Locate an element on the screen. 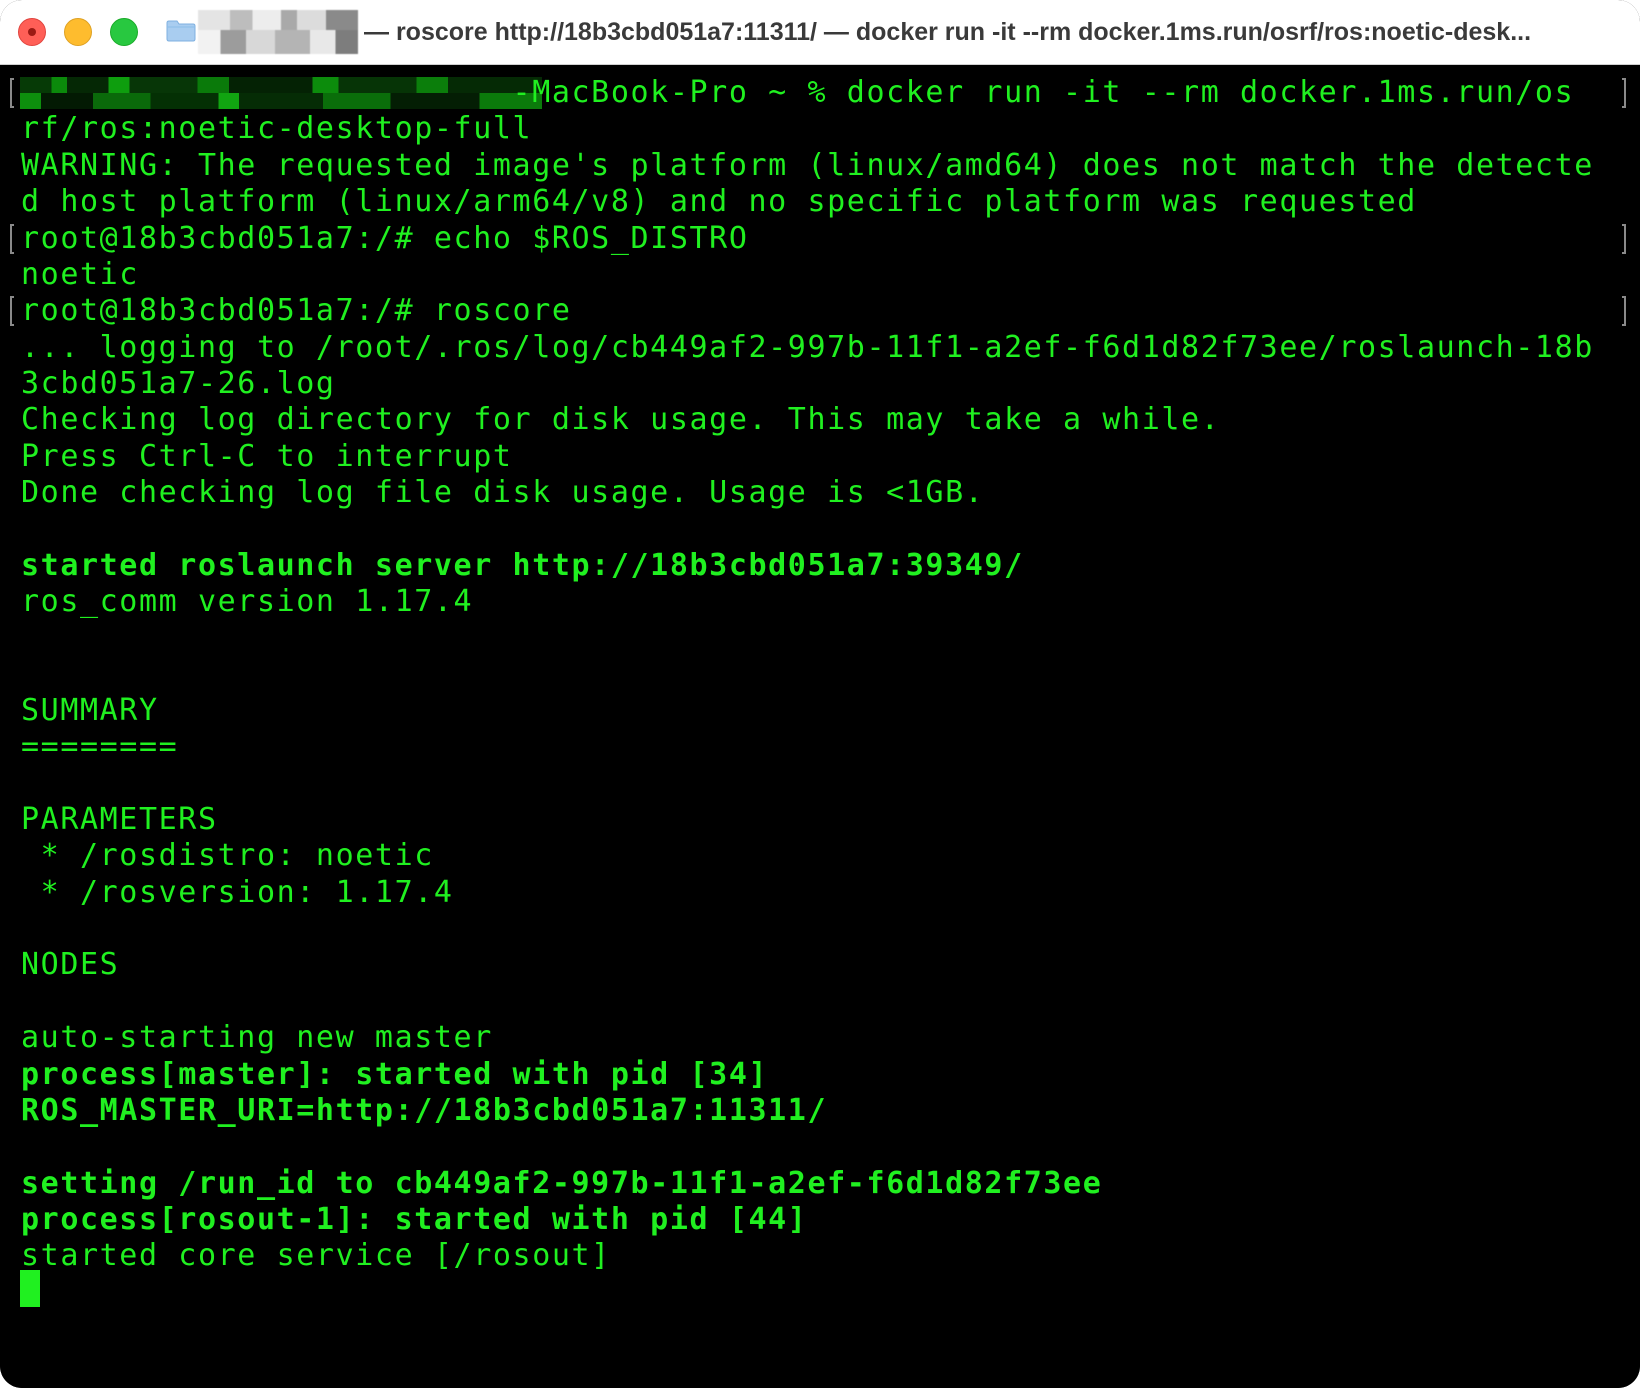 The image size is (1640, 1388). folder-icon is located at coordinates (181, 31).